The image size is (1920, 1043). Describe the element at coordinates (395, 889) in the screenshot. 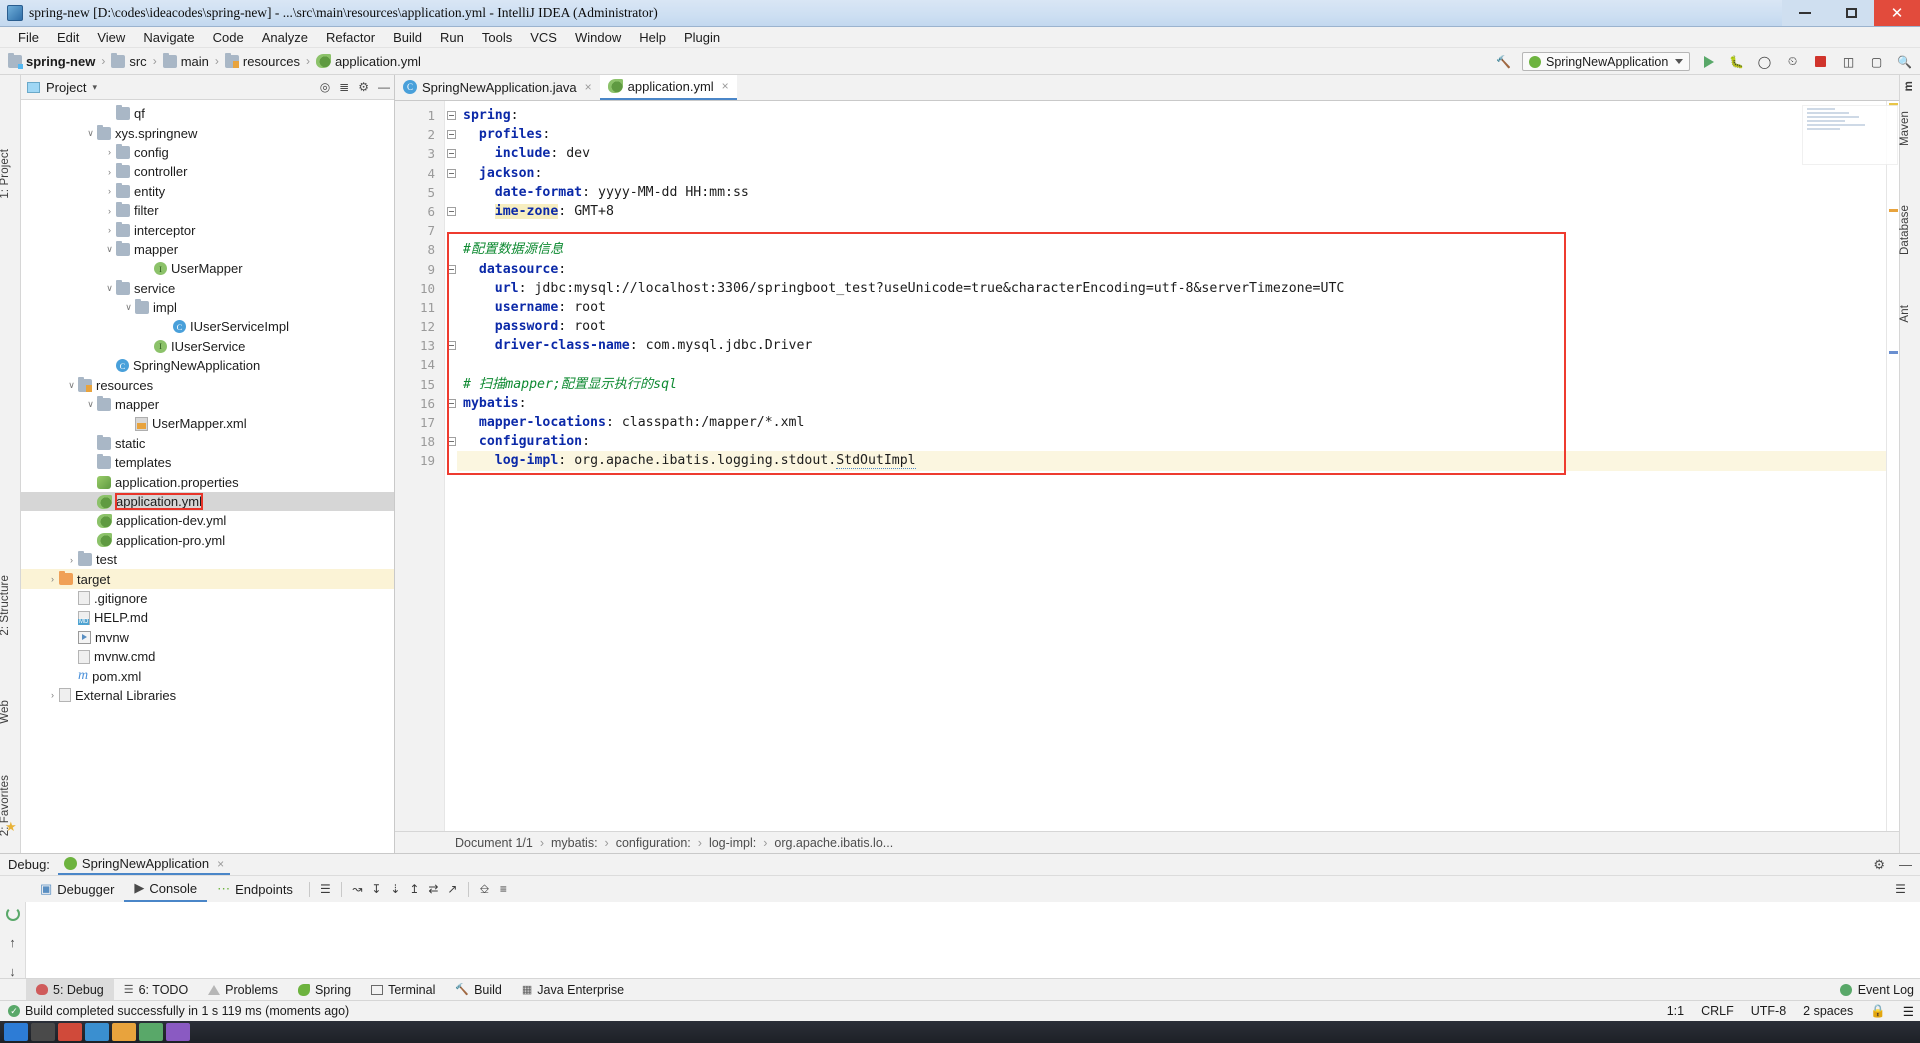

I see `force-step-into-icon: ⇣` at that location.